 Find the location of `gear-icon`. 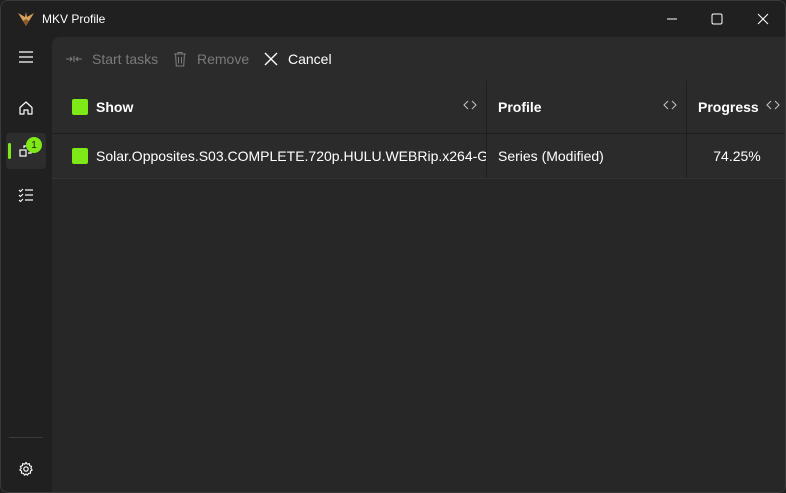

gear-icon is located at coordinates (26, 468).